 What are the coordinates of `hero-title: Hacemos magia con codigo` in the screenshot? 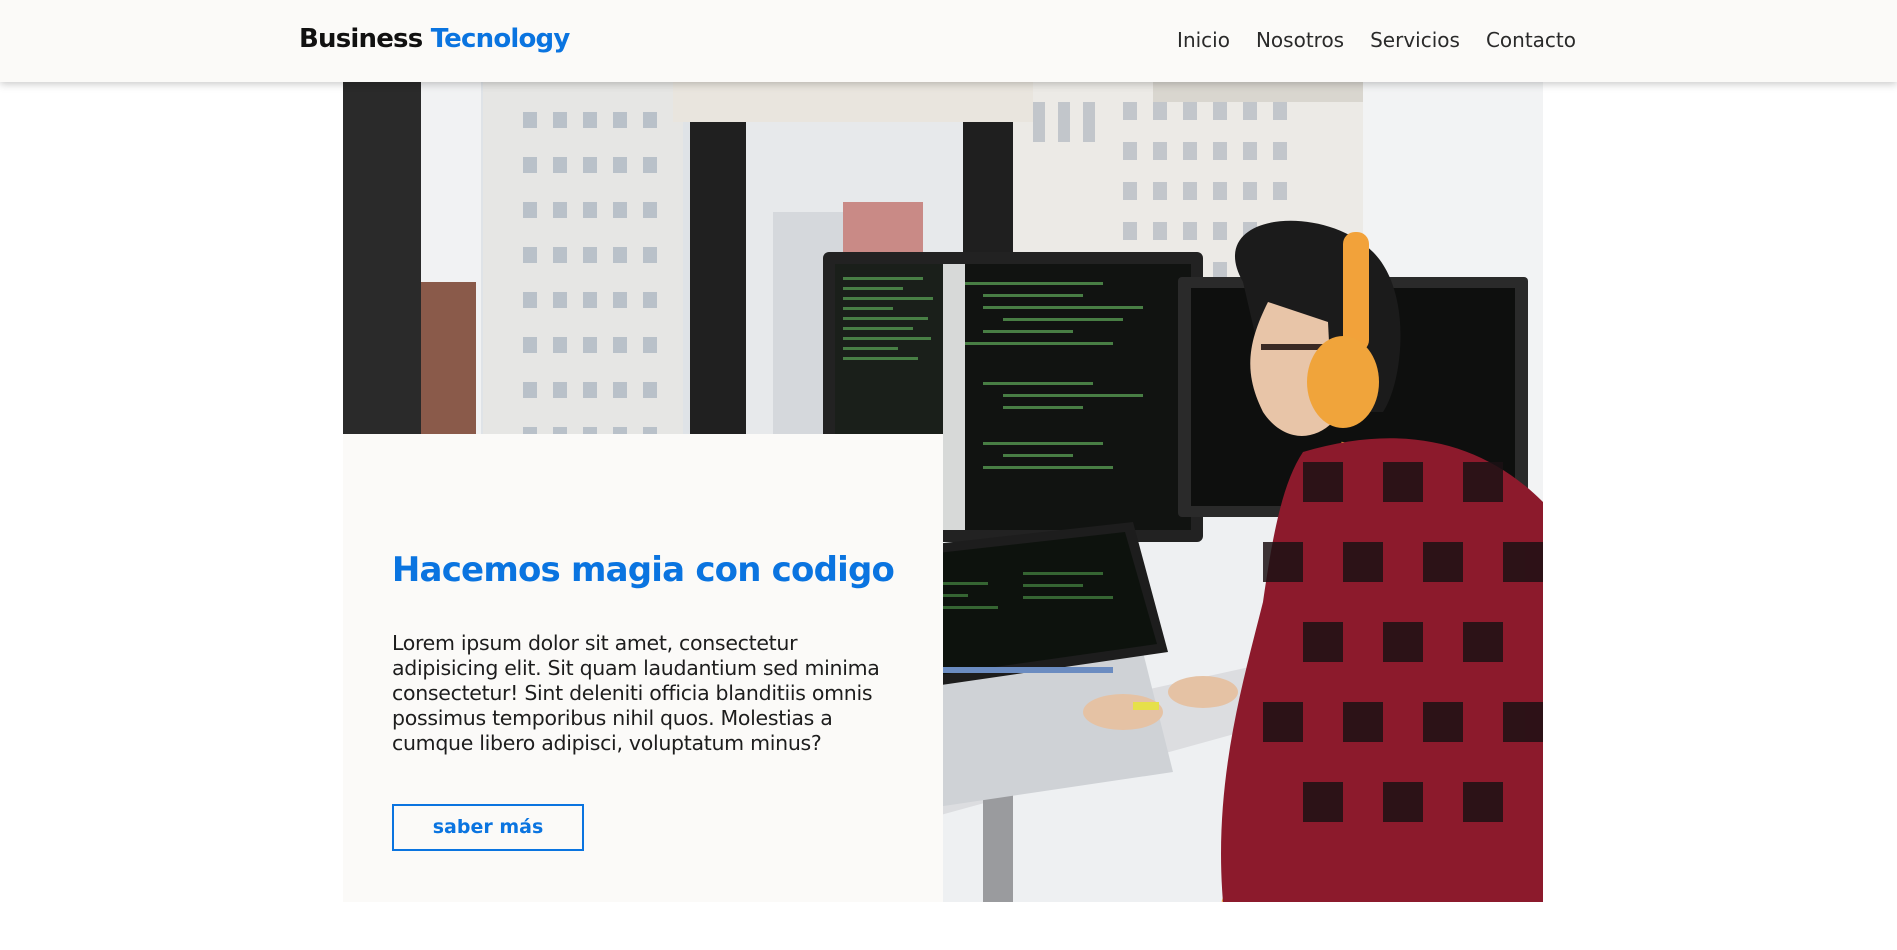 It's located at (643, 569).